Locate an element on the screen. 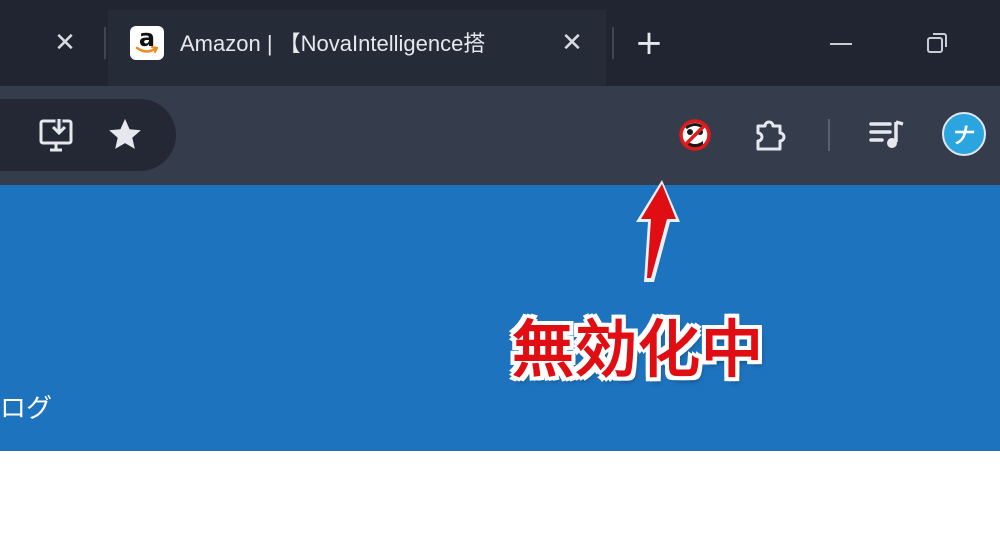 The image size is (1000, 546). banner-text: ログ is located at coordinates (26, 409).